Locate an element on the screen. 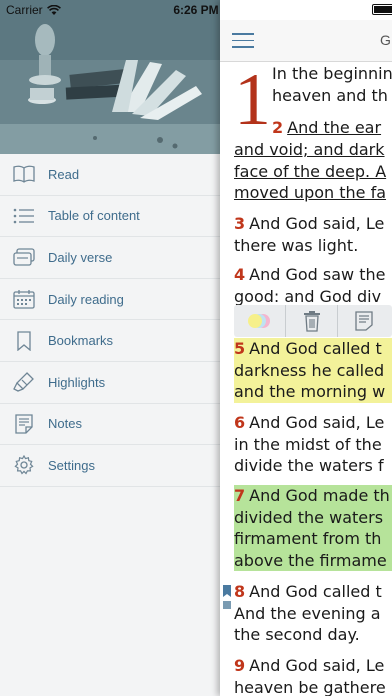  status-bar: Carrier 6:26 PM is located at coordinates (196, 10).